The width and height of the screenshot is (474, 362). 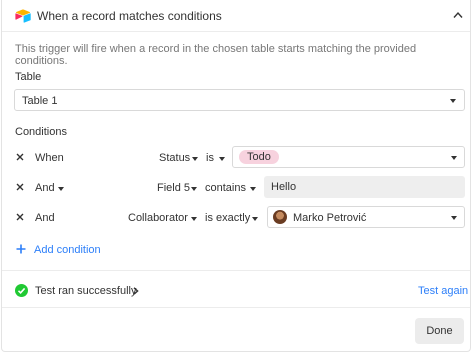 What do you see at coordinates (40, 101) in the screenshot?
I see `table-select-value: Table 1` at bounding box center [40, 101].